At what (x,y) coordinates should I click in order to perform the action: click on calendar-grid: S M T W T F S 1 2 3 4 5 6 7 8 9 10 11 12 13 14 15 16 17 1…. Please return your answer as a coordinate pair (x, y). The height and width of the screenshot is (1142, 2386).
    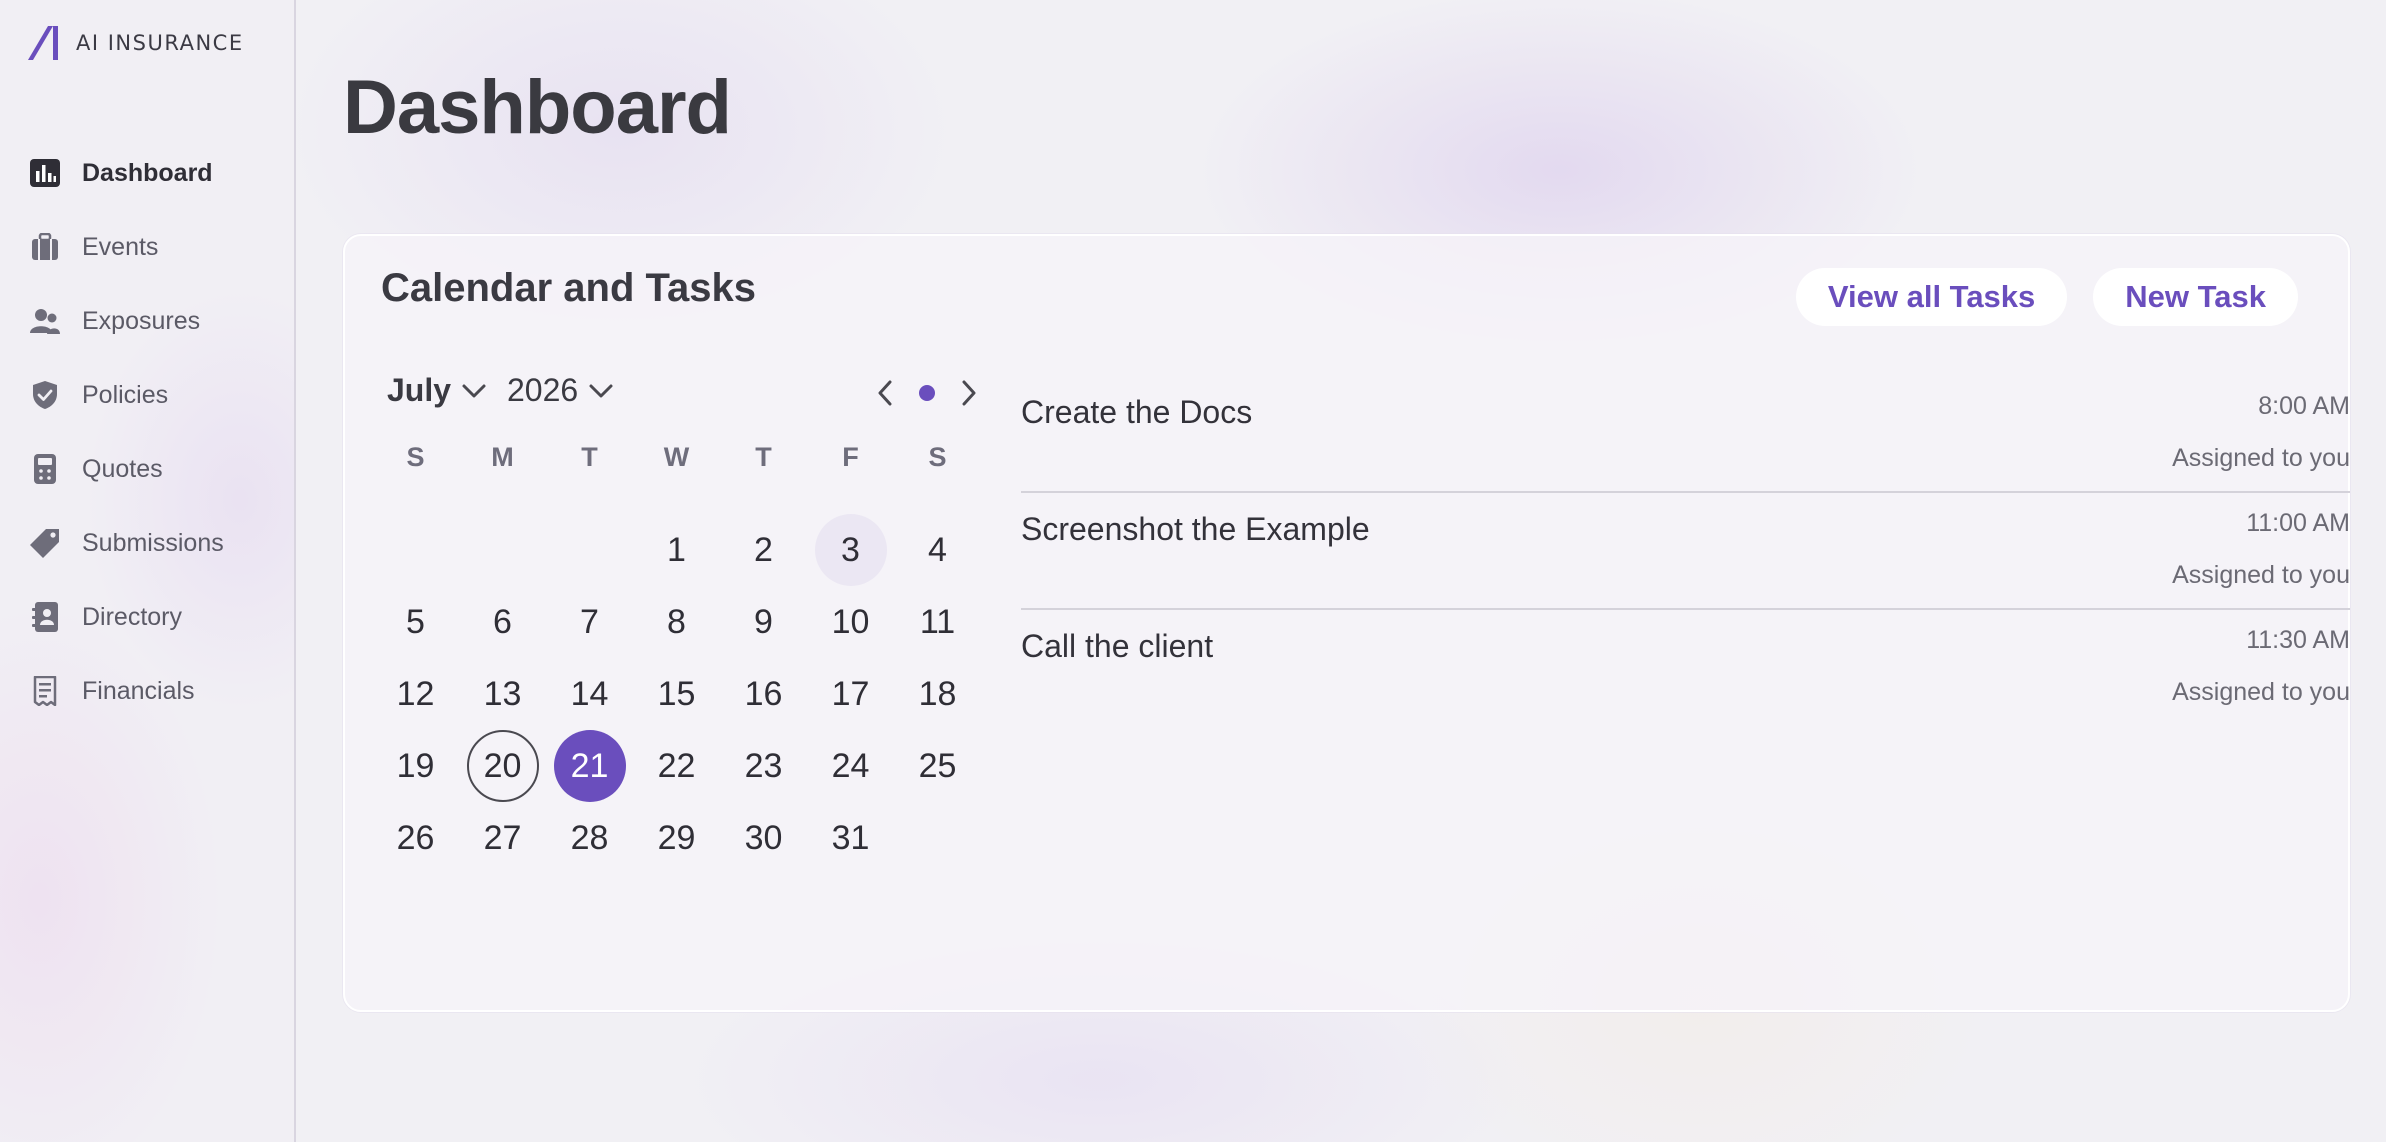
    Looking at the image, I should click on (676, 658).